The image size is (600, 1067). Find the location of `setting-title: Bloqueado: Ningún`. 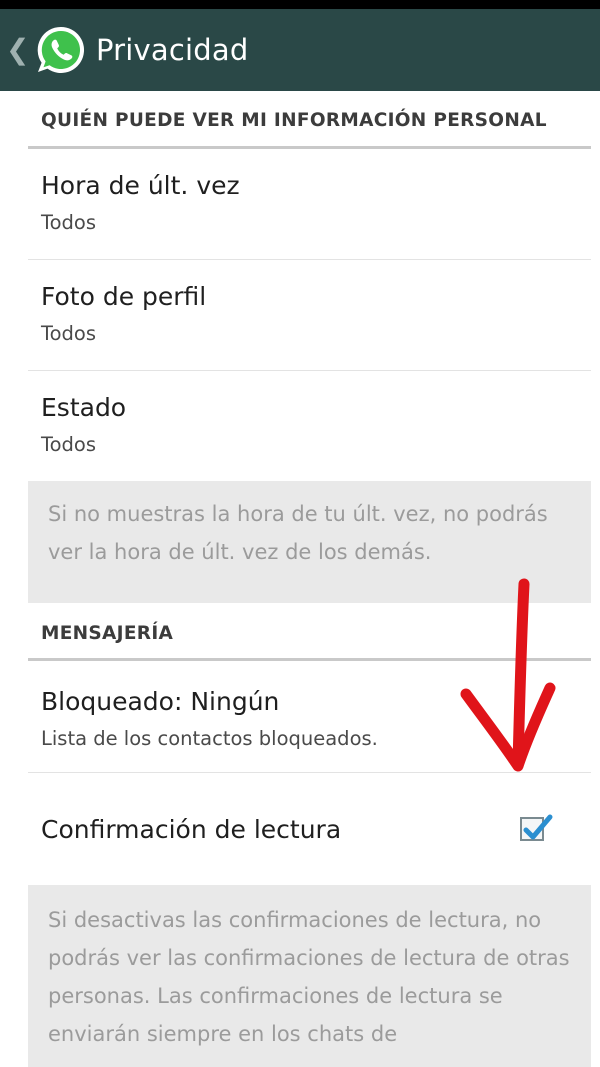

setting-title: Bloqueado: Ningún is located at coordinates (160, 701).